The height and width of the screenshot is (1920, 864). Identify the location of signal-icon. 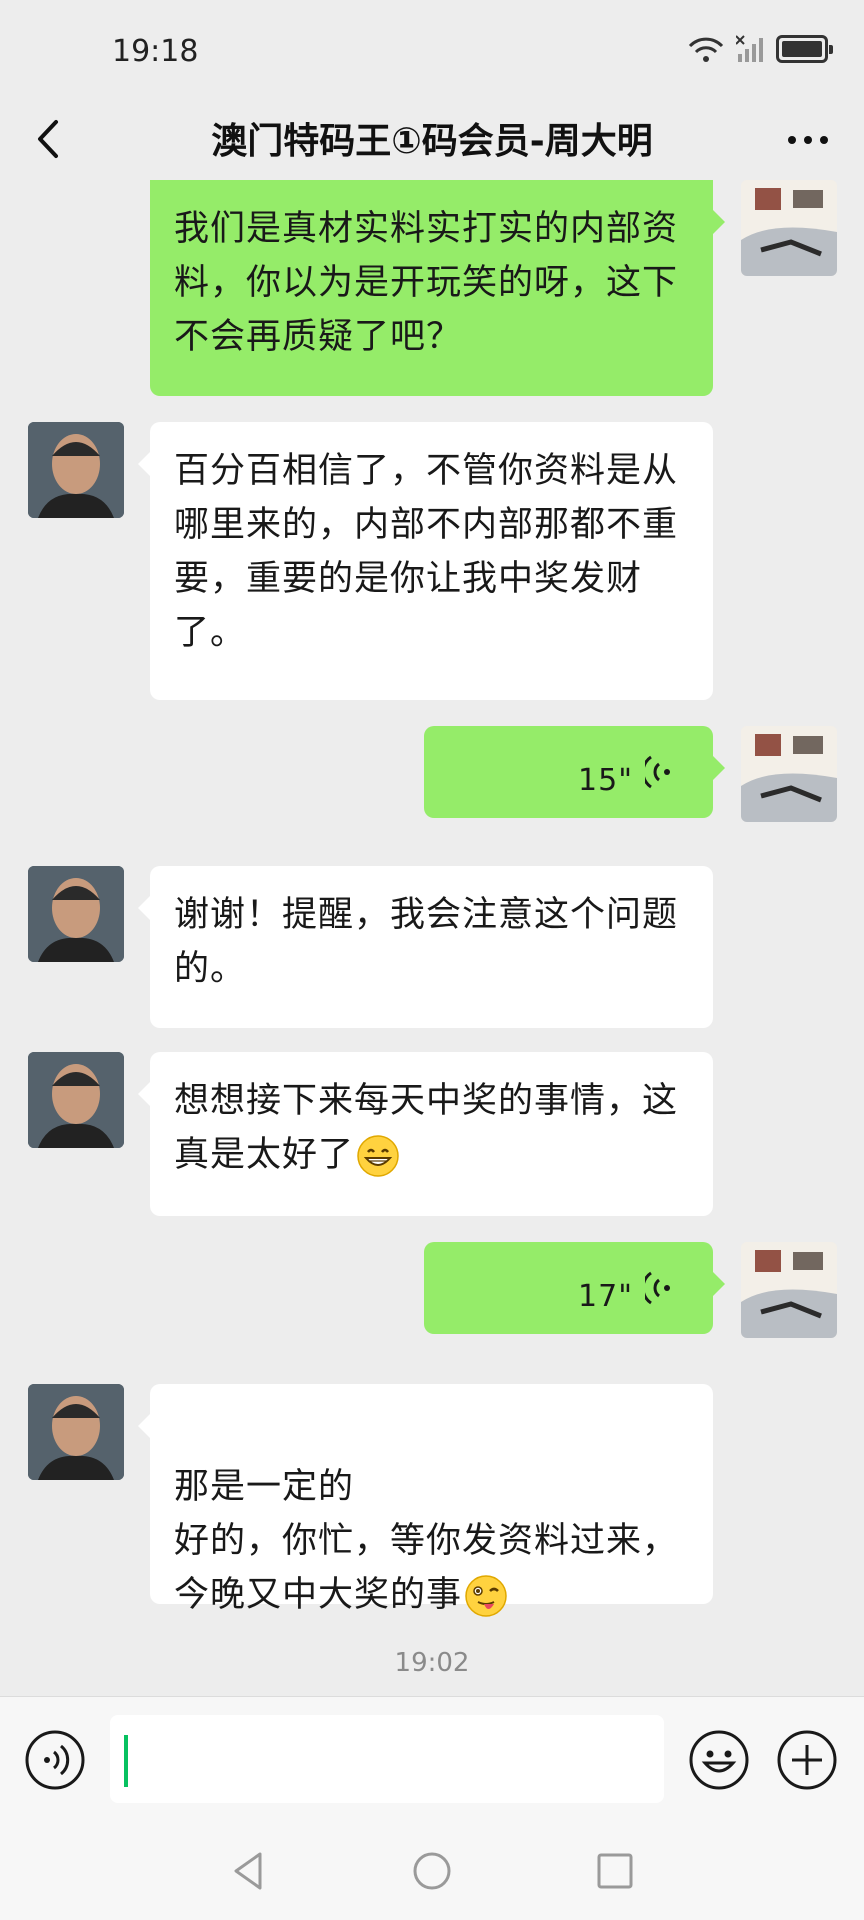
(749, 48).